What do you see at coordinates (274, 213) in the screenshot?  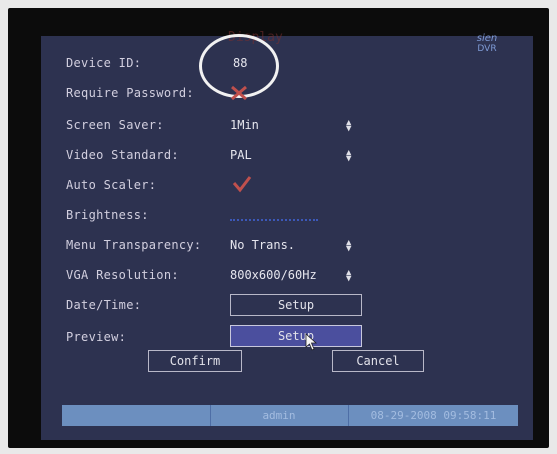 I see `brightness-slider` at bounding box center [274, 213].